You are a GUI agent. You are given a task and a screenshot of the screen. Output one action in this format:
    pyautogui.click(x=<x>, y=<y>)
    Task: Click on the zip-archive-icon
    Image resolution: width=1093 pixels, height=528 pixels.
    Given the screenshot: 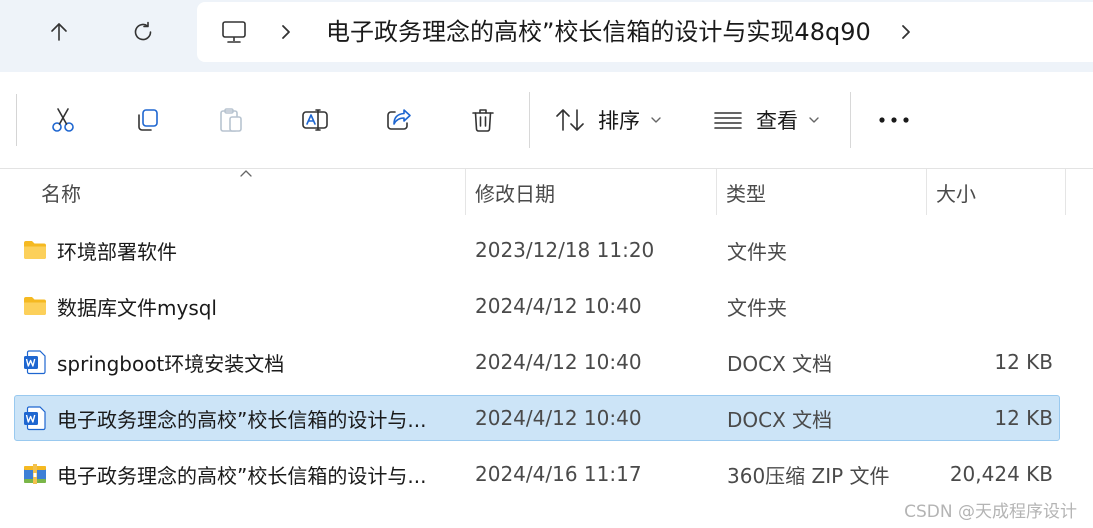 What is the action you would take?
    pyautogui.click(x=35, y=474)
    